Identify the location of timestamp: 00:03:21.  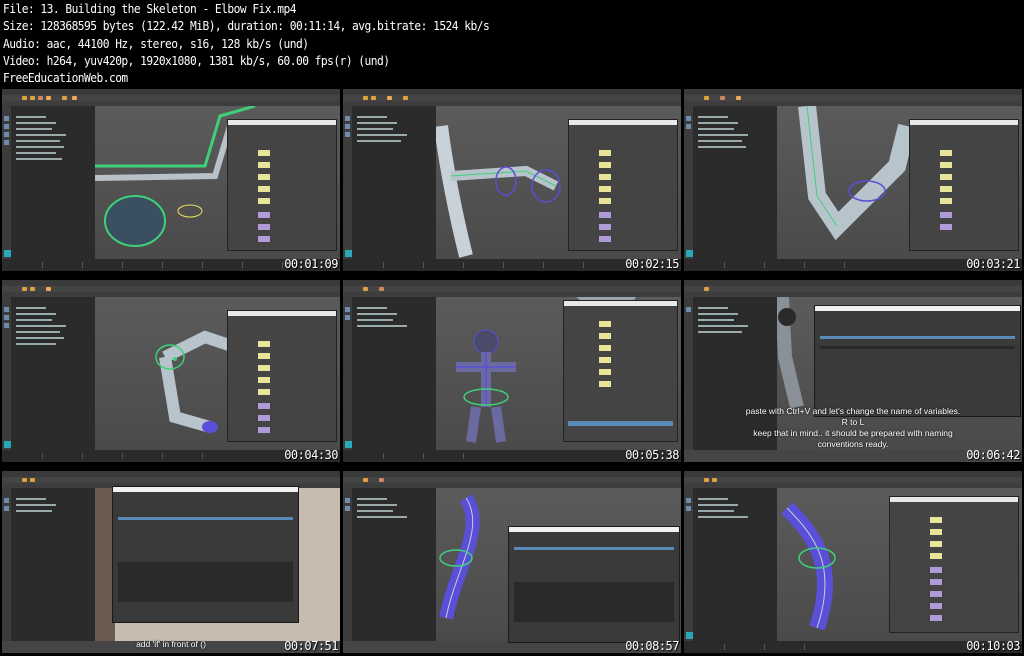
(993, 264).